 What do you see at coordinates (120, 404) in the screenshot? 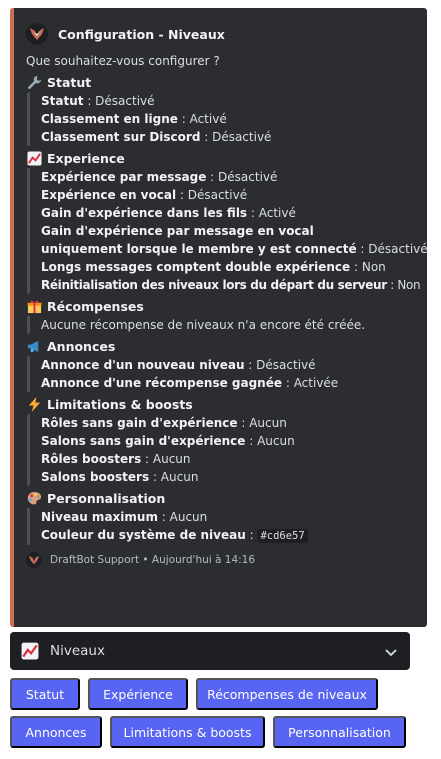
I see `field-title: Limitations & boosts` at bounding box center [120, 404].